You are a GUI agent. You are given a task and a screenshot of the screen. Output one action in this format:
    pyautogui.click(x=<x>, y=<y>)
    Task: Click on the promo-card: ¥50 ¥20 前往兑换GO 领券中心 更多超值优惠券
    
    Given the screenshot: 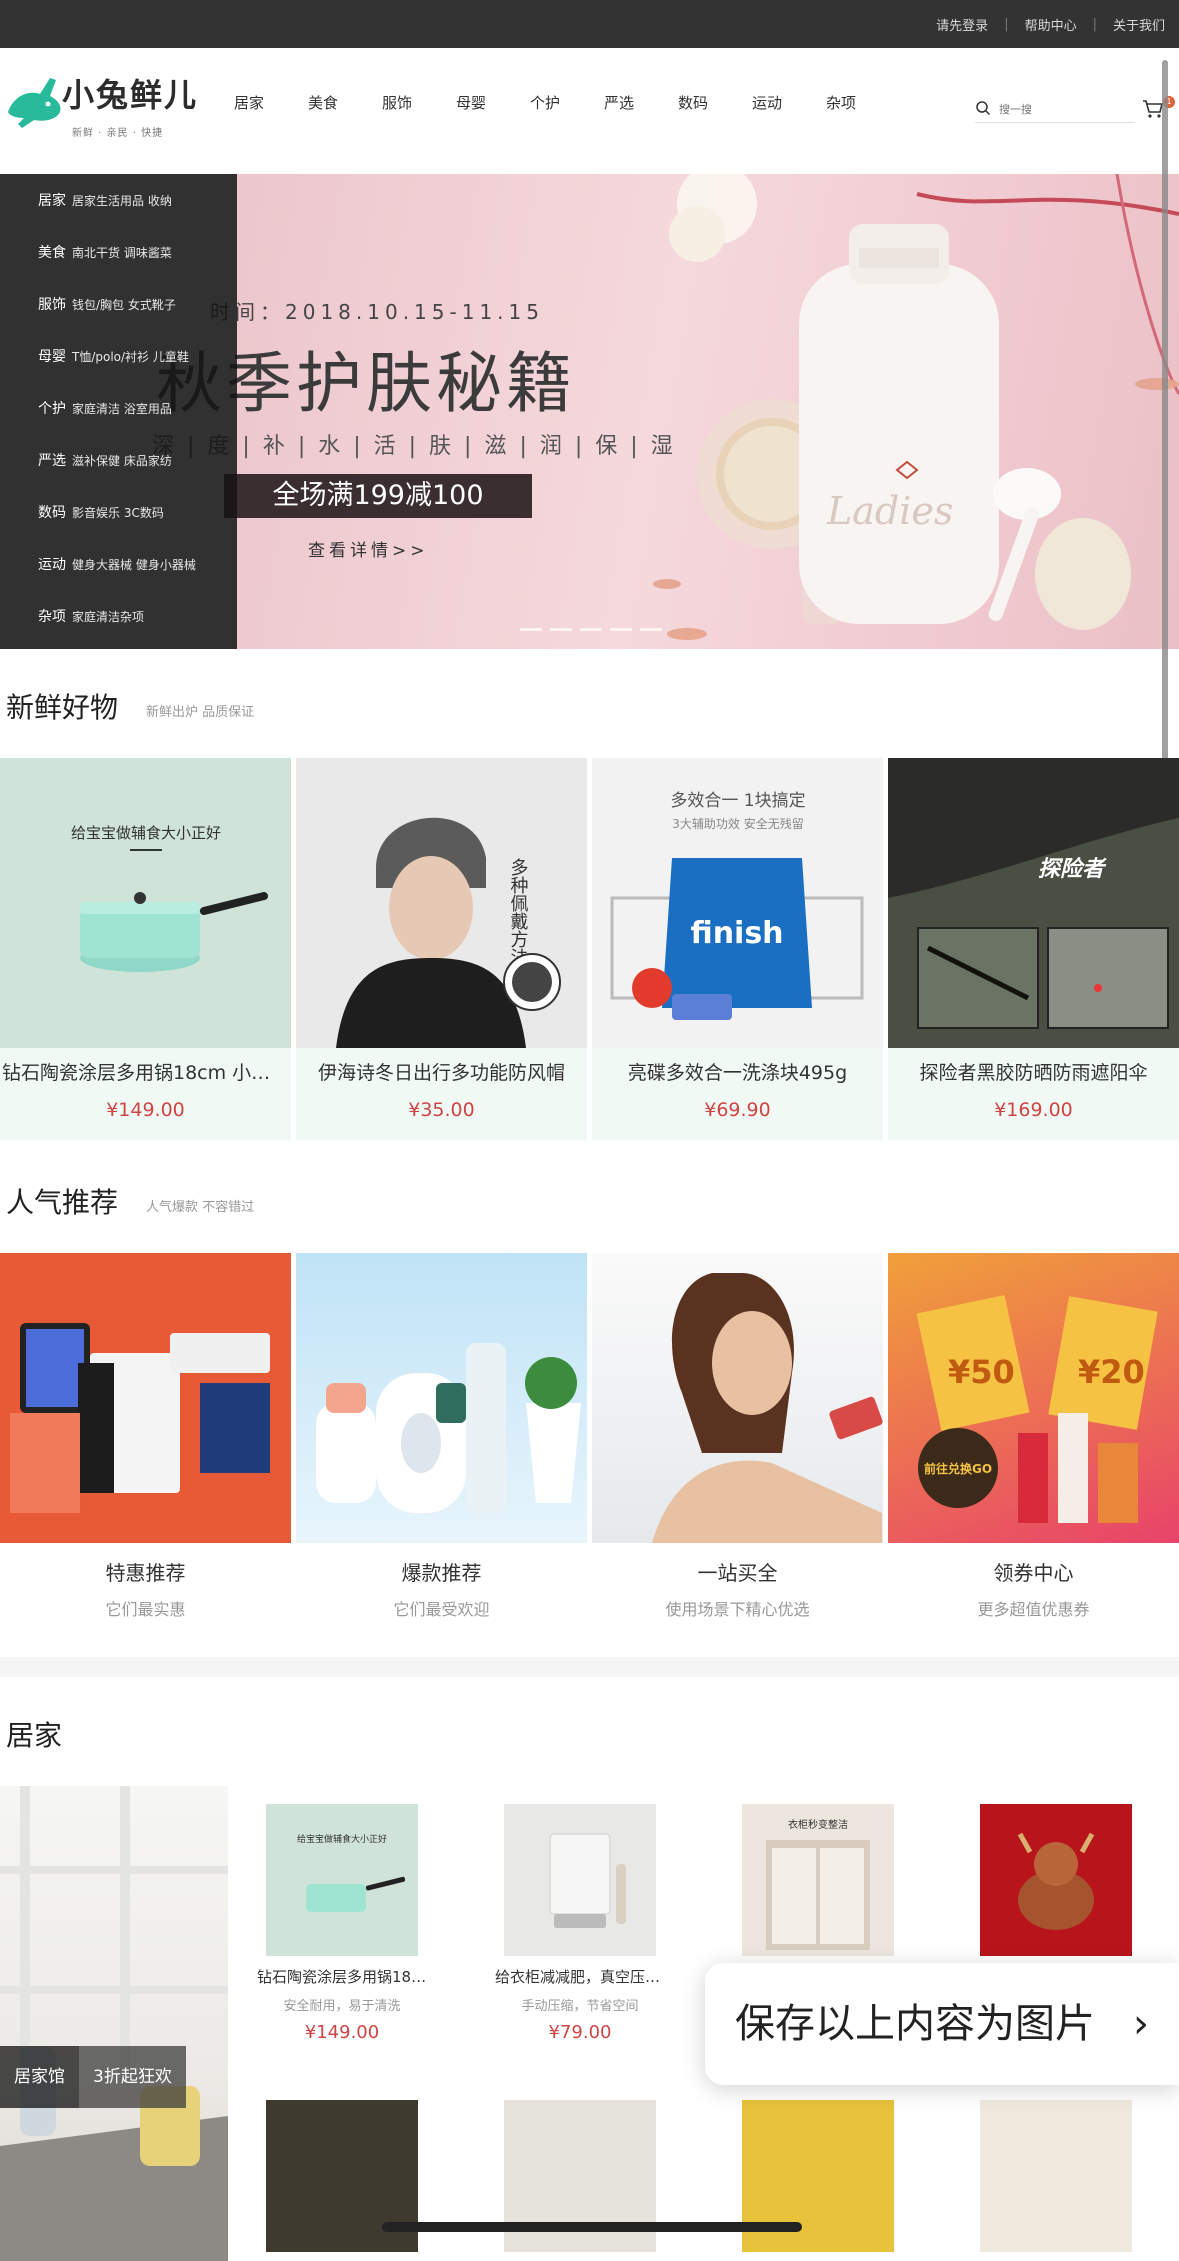 What is the action you would take?
    pyautogui.click(x=1033, y=1463)
    